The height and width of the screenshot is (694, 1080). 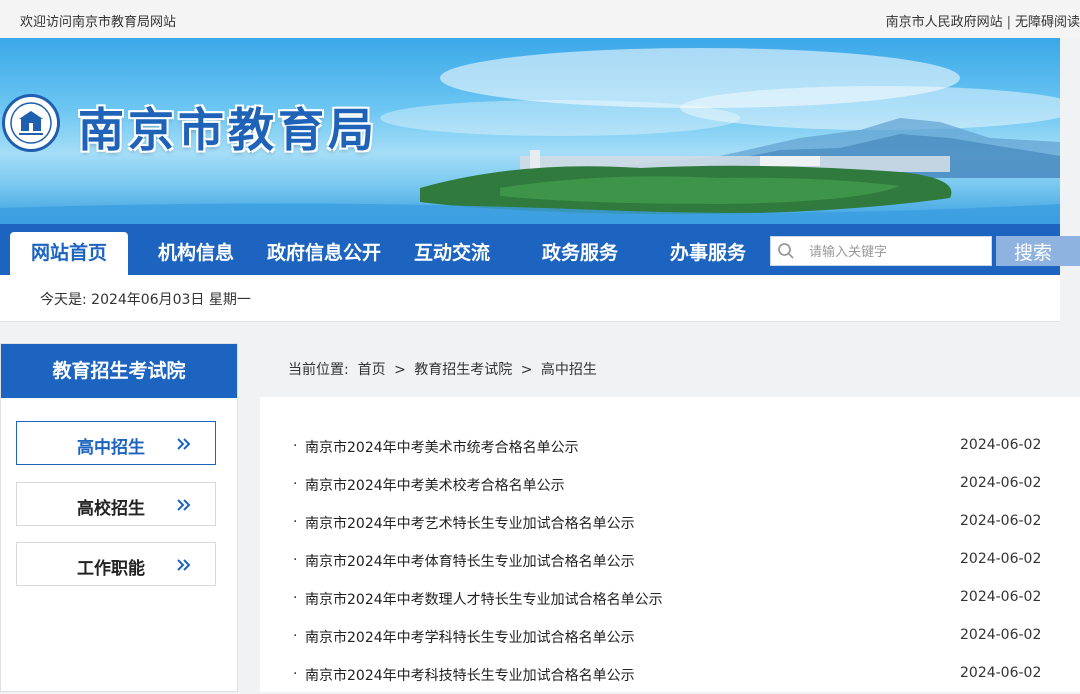 I want to click on date-bar: 今天是: 2024年06月03日 星期一, so click(x=530, y=298).